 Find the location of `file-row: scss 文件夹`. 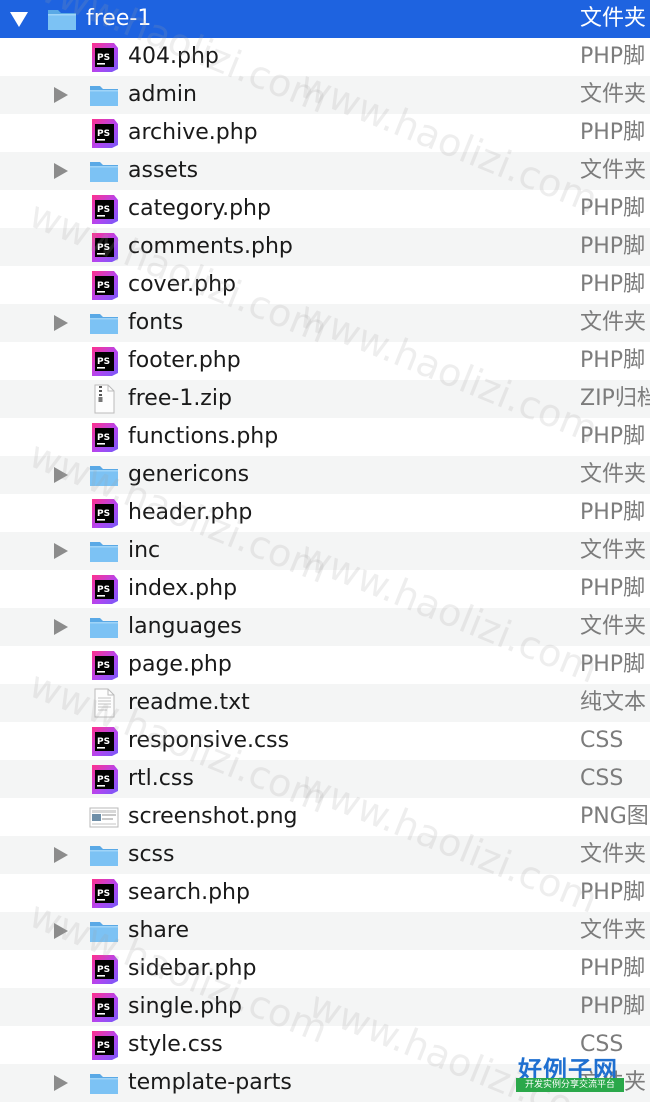

file-row: scss 文件夹 is located at coordinates (325, 855).